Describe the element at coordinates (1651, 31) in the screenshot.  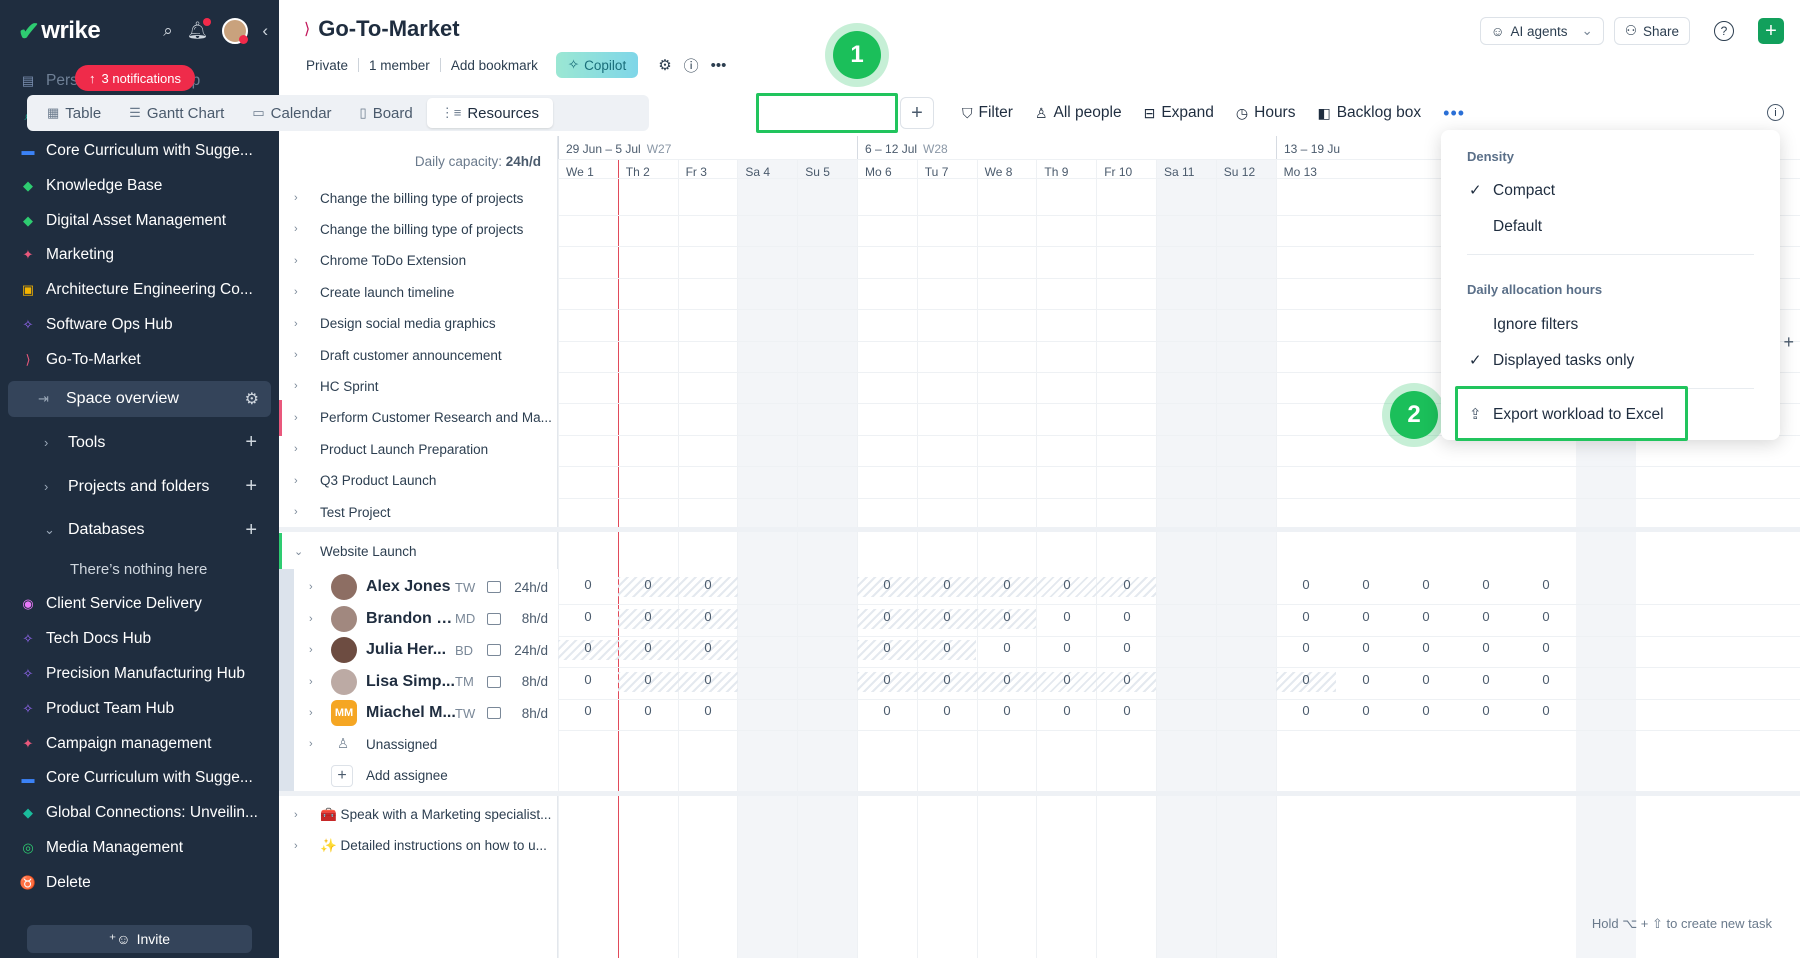
I see `share-button: ⚇ Share` at that location.